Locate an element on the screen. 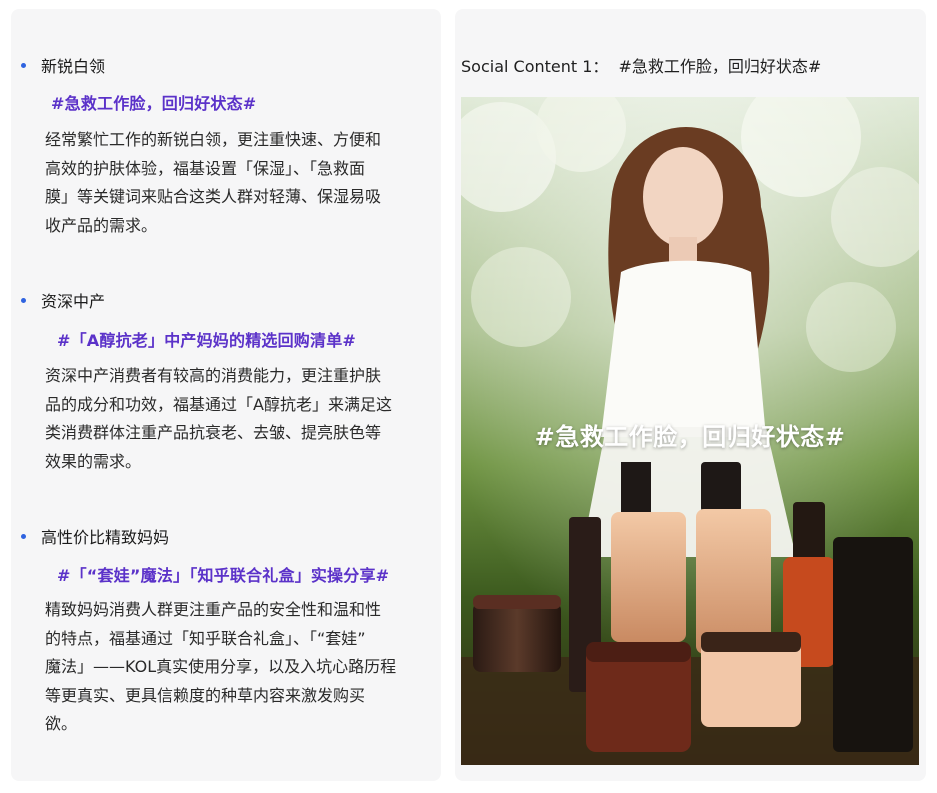 Image resolution: width=937 pixels, height=793 pixels. text-line: 品的成分和功效，福基通过「A醇抗老」来满足这 is located at coordinates (218, 404).